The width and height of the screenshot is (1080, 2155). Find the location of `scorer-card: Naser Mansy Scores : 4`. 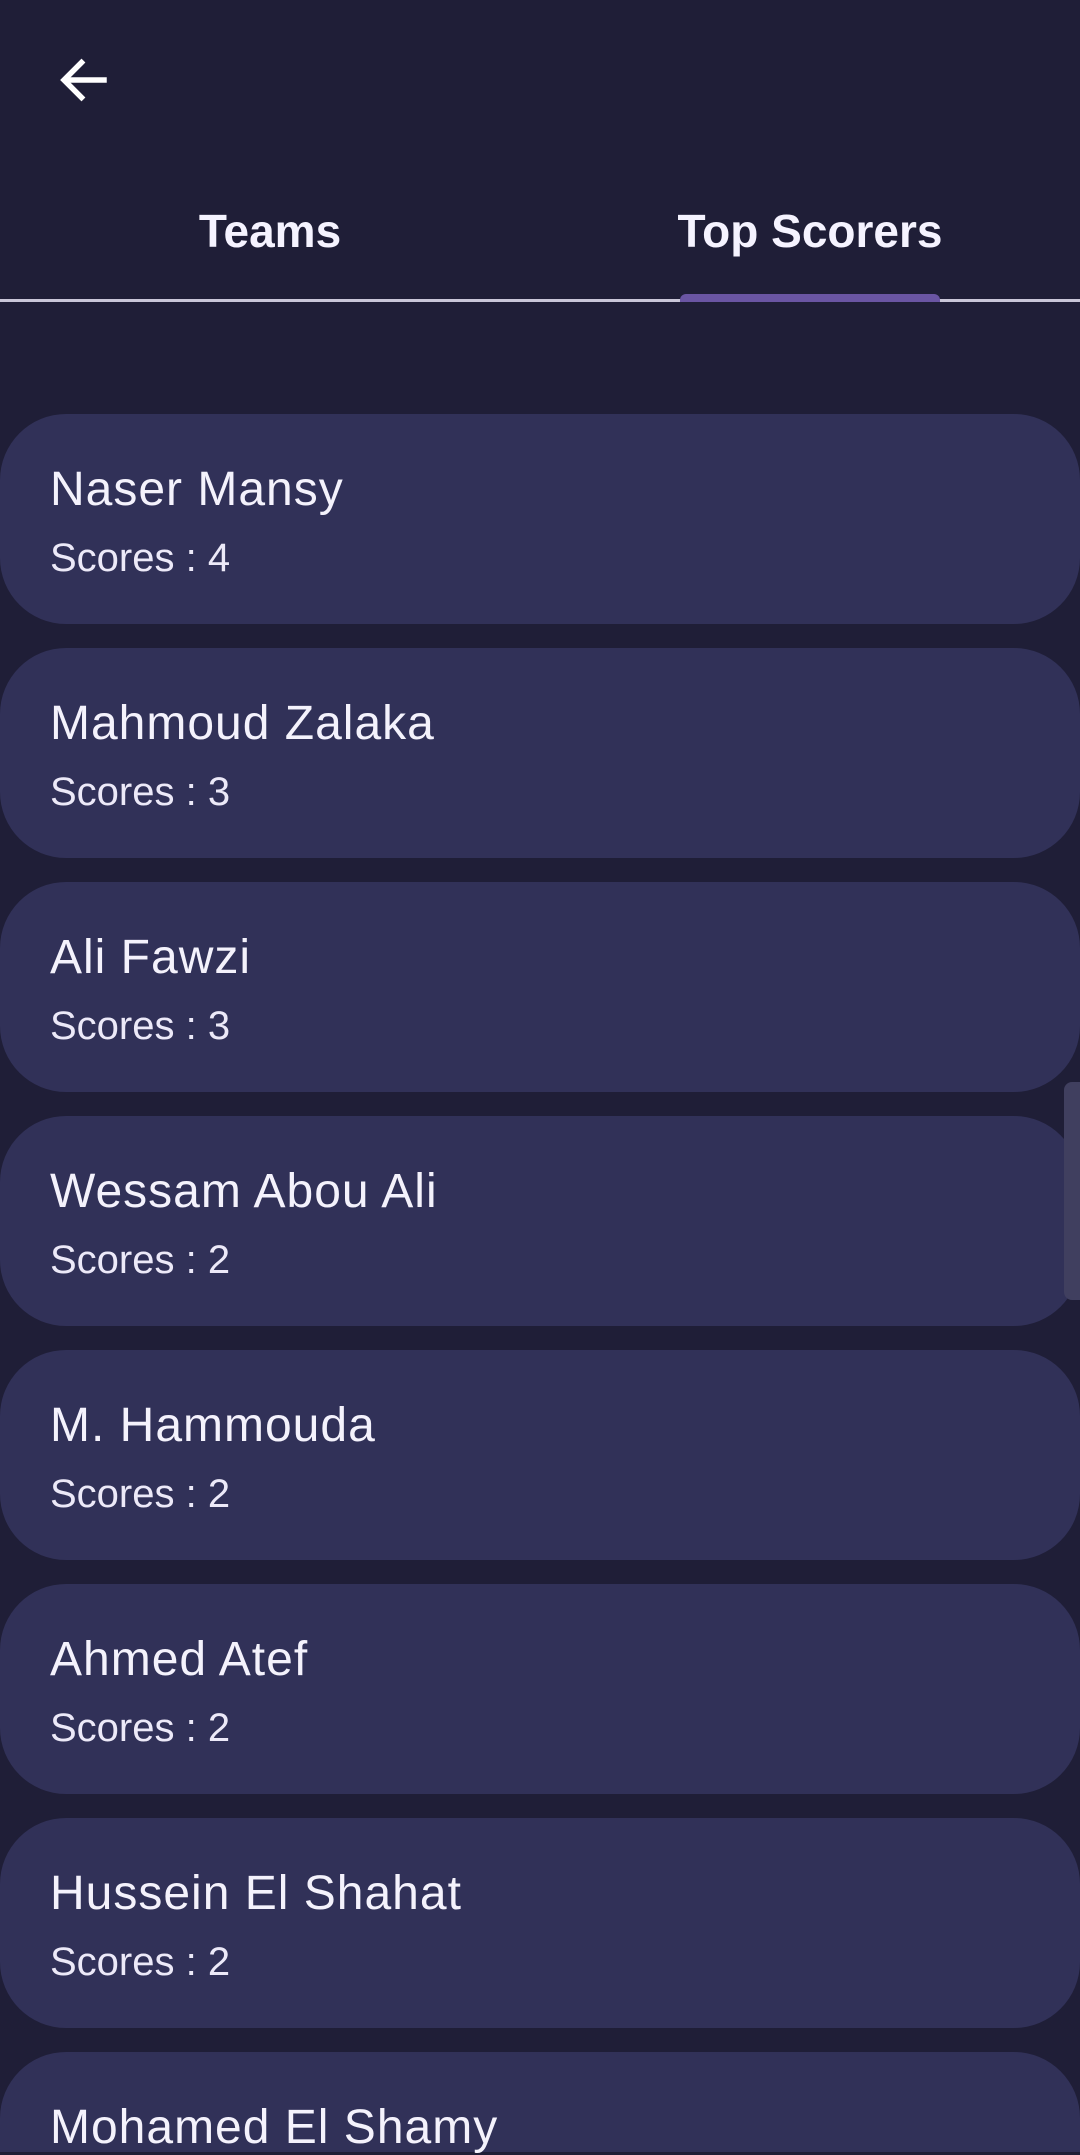

scorer-card: Naser Mansy Scores : 4 is located at coordinates (540, 519).